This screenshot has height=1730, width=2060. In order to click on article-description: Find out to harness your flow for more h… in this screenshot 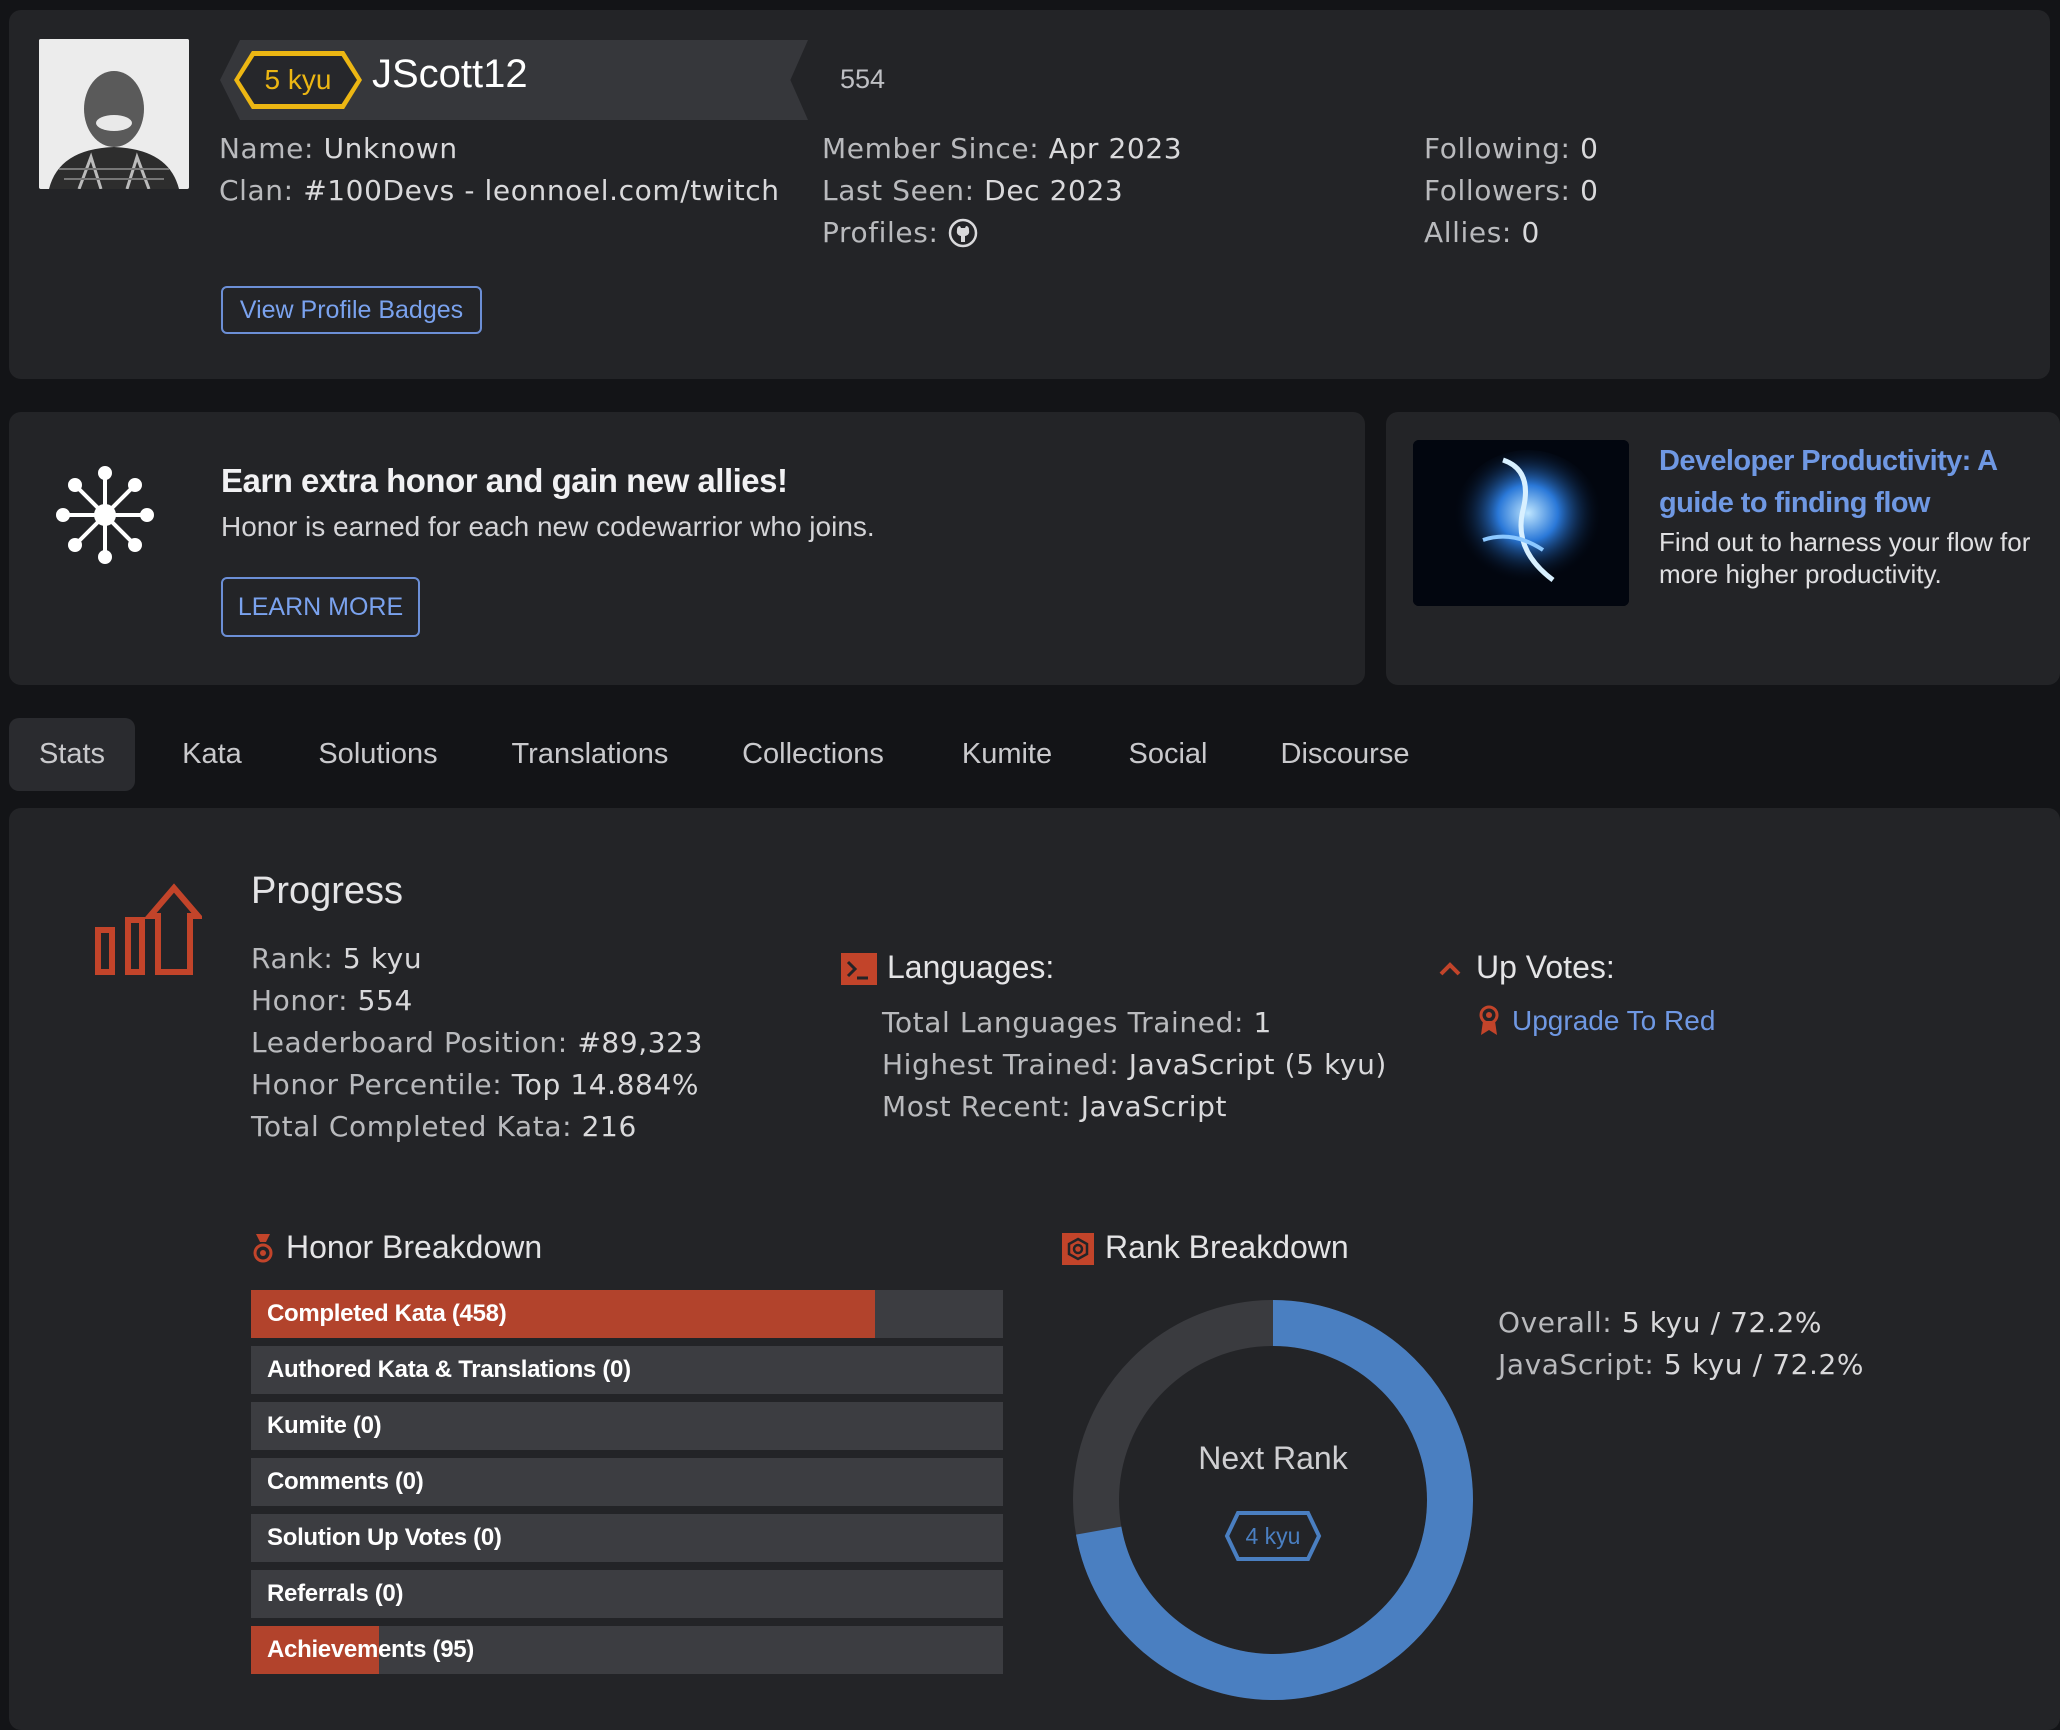, I will do `click(1845, 558)`.